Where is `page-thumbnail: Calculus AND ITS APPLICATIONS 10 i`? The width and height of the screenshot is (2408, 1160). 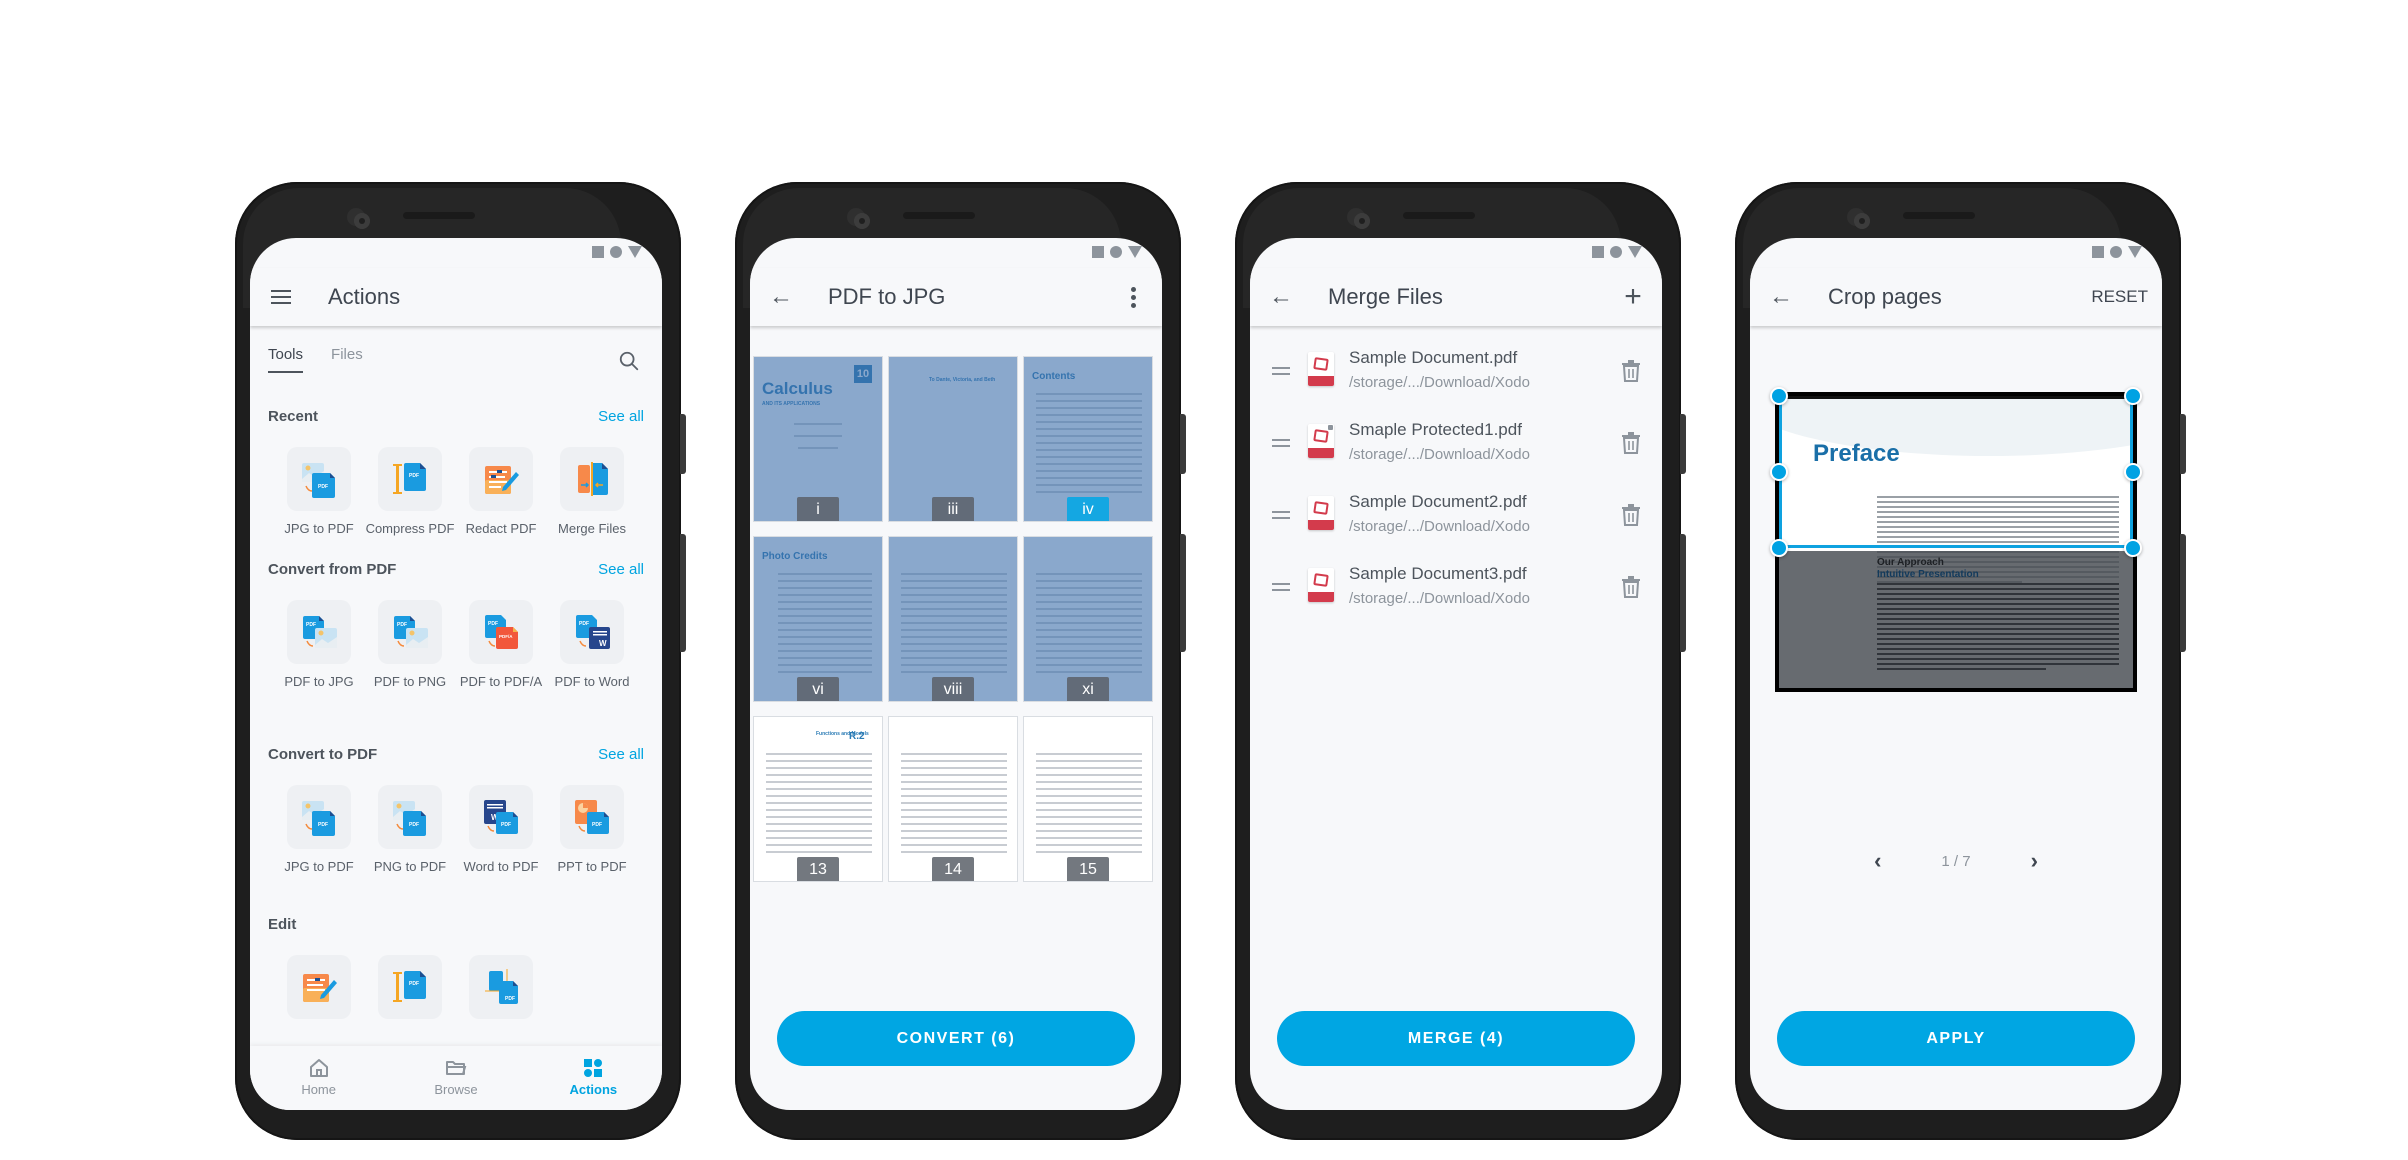 page-thumbnail: Calculus AND ITS APPLICATIONS 10 i is located at coordinates (818, 439).